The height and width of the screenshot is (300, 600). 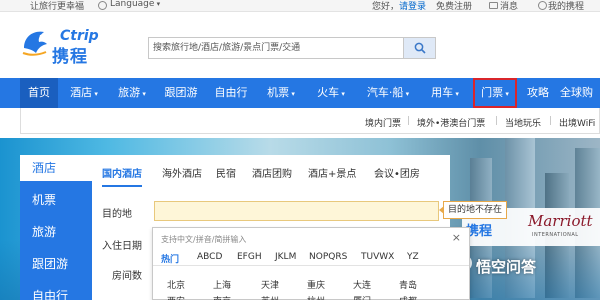 What do you see at coordinates (560, 221) in the screenshot?
I see `partner-marriott-logo: Marriott` at bounding box center [560, 221].